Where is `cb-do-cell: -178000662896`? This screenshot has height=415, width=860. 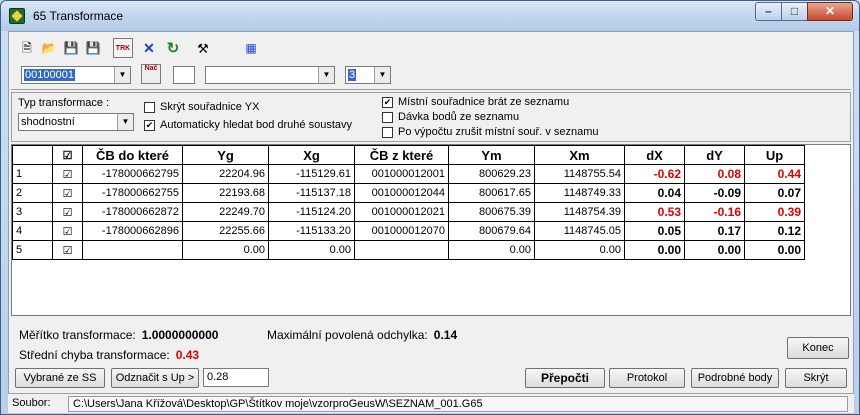 cb-do-cell: -178000662896 is located at coordinates (132, 231).